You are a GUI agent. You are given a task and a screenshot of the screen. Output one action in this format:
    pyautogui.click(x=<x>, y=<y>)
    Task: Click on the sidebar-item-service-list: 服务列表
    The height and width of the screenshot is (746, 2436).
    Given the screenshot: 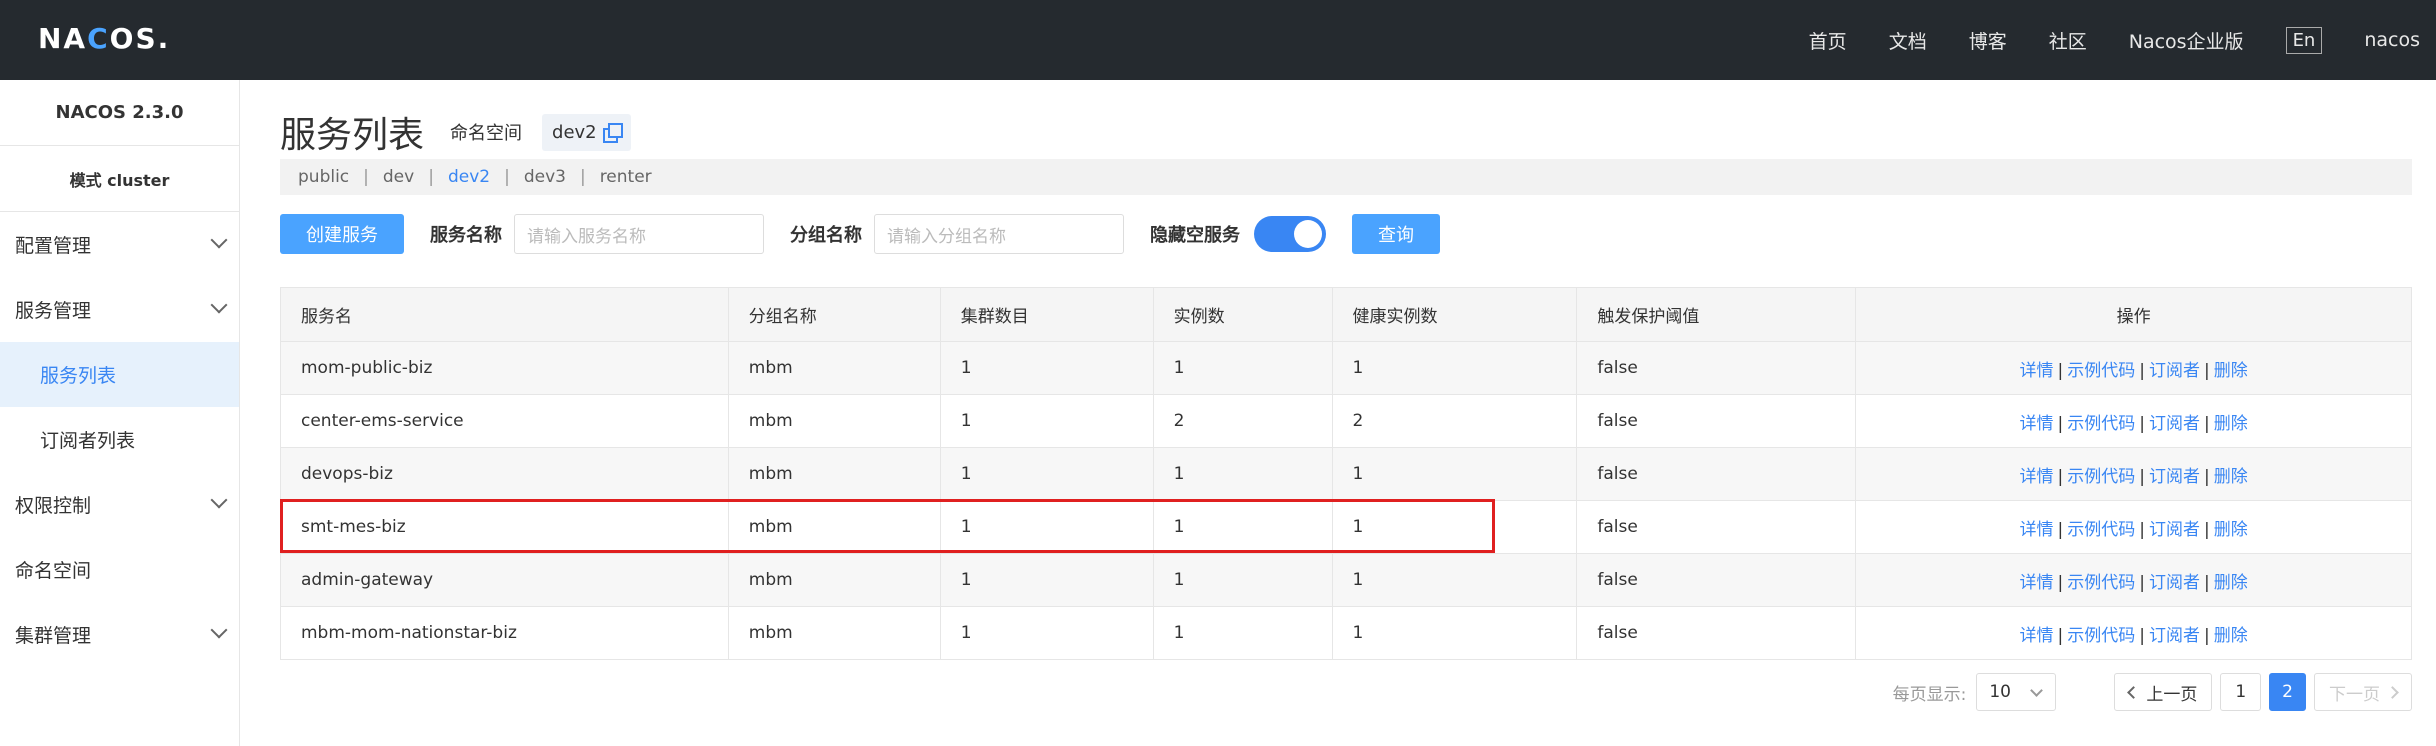 What is the action you would take?
    pyautogui.click(x=119, y=374)
    